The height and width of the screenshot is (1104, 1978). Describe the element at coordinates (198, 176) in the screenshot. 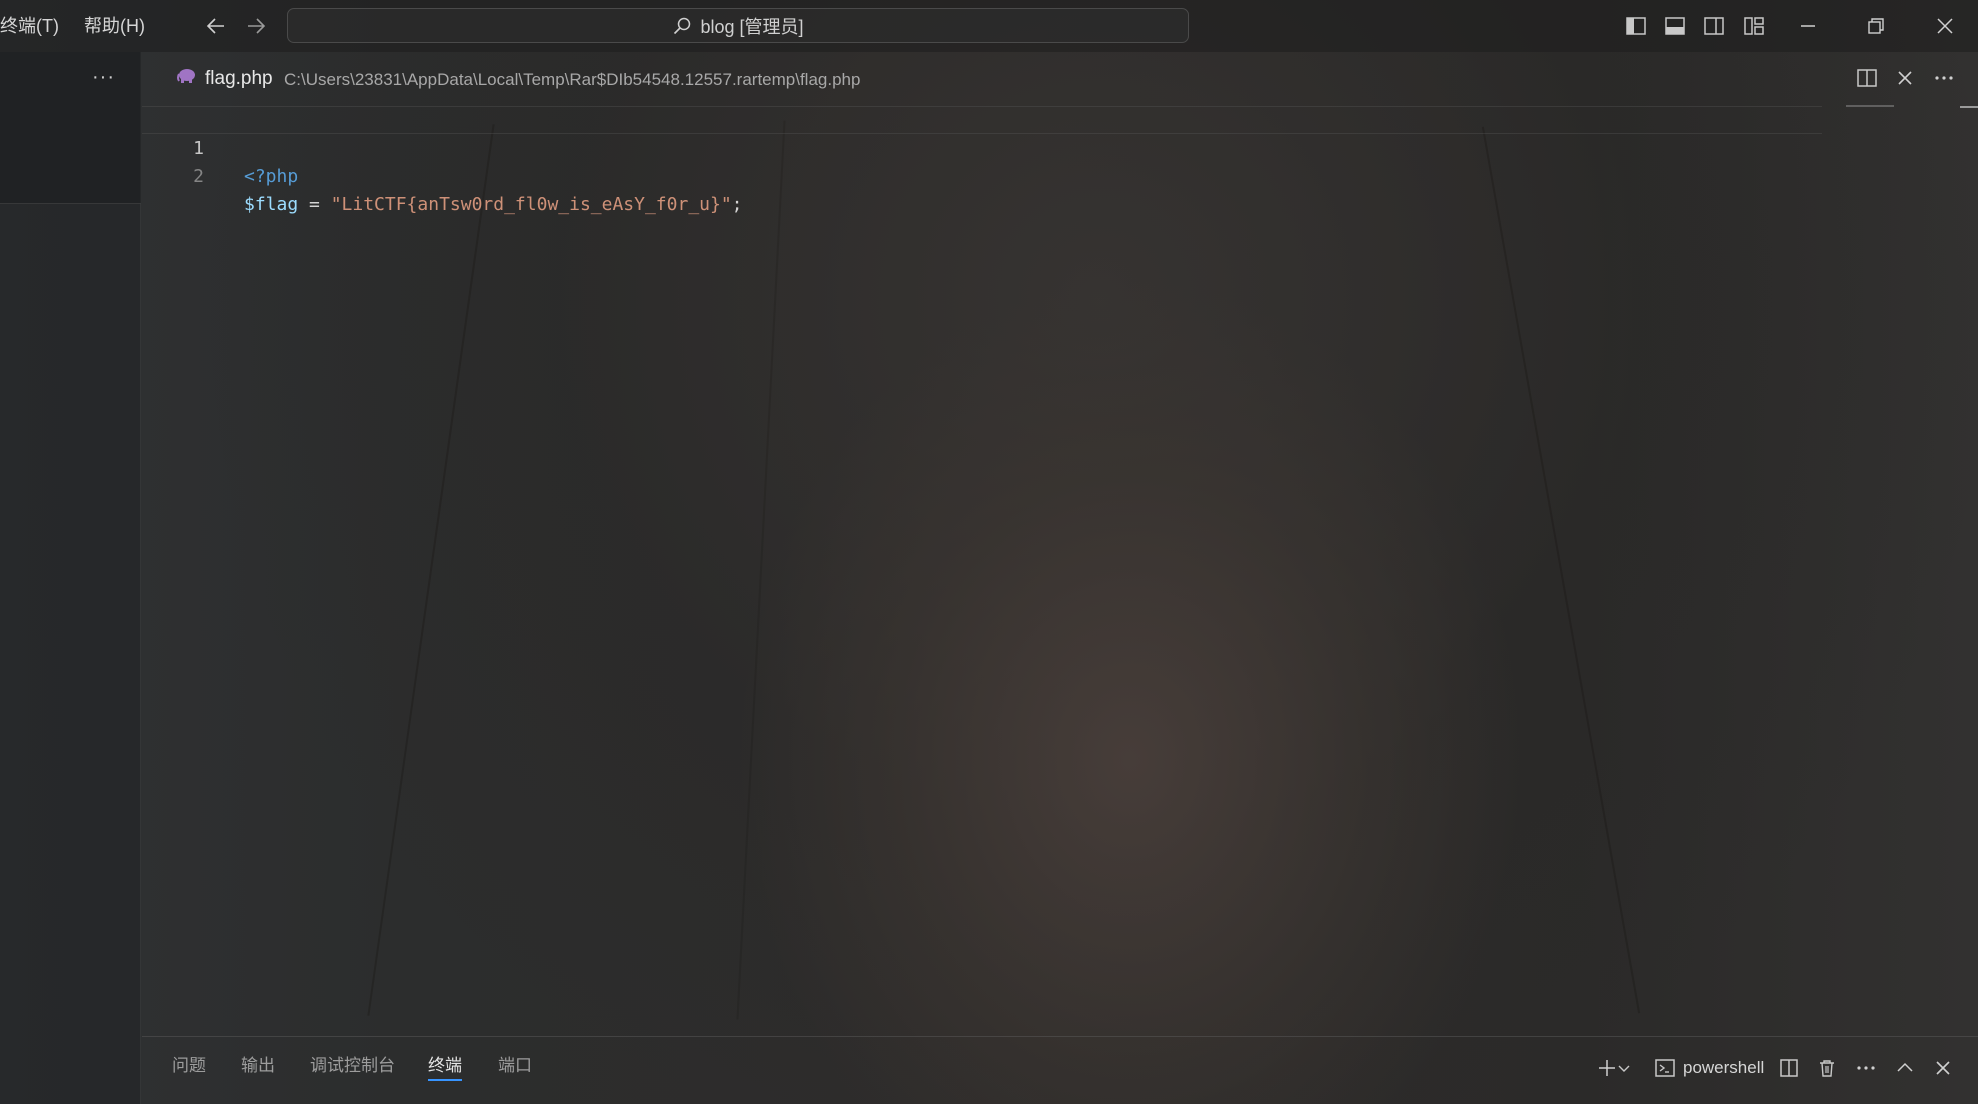

I see `line-number: 2` at that location.